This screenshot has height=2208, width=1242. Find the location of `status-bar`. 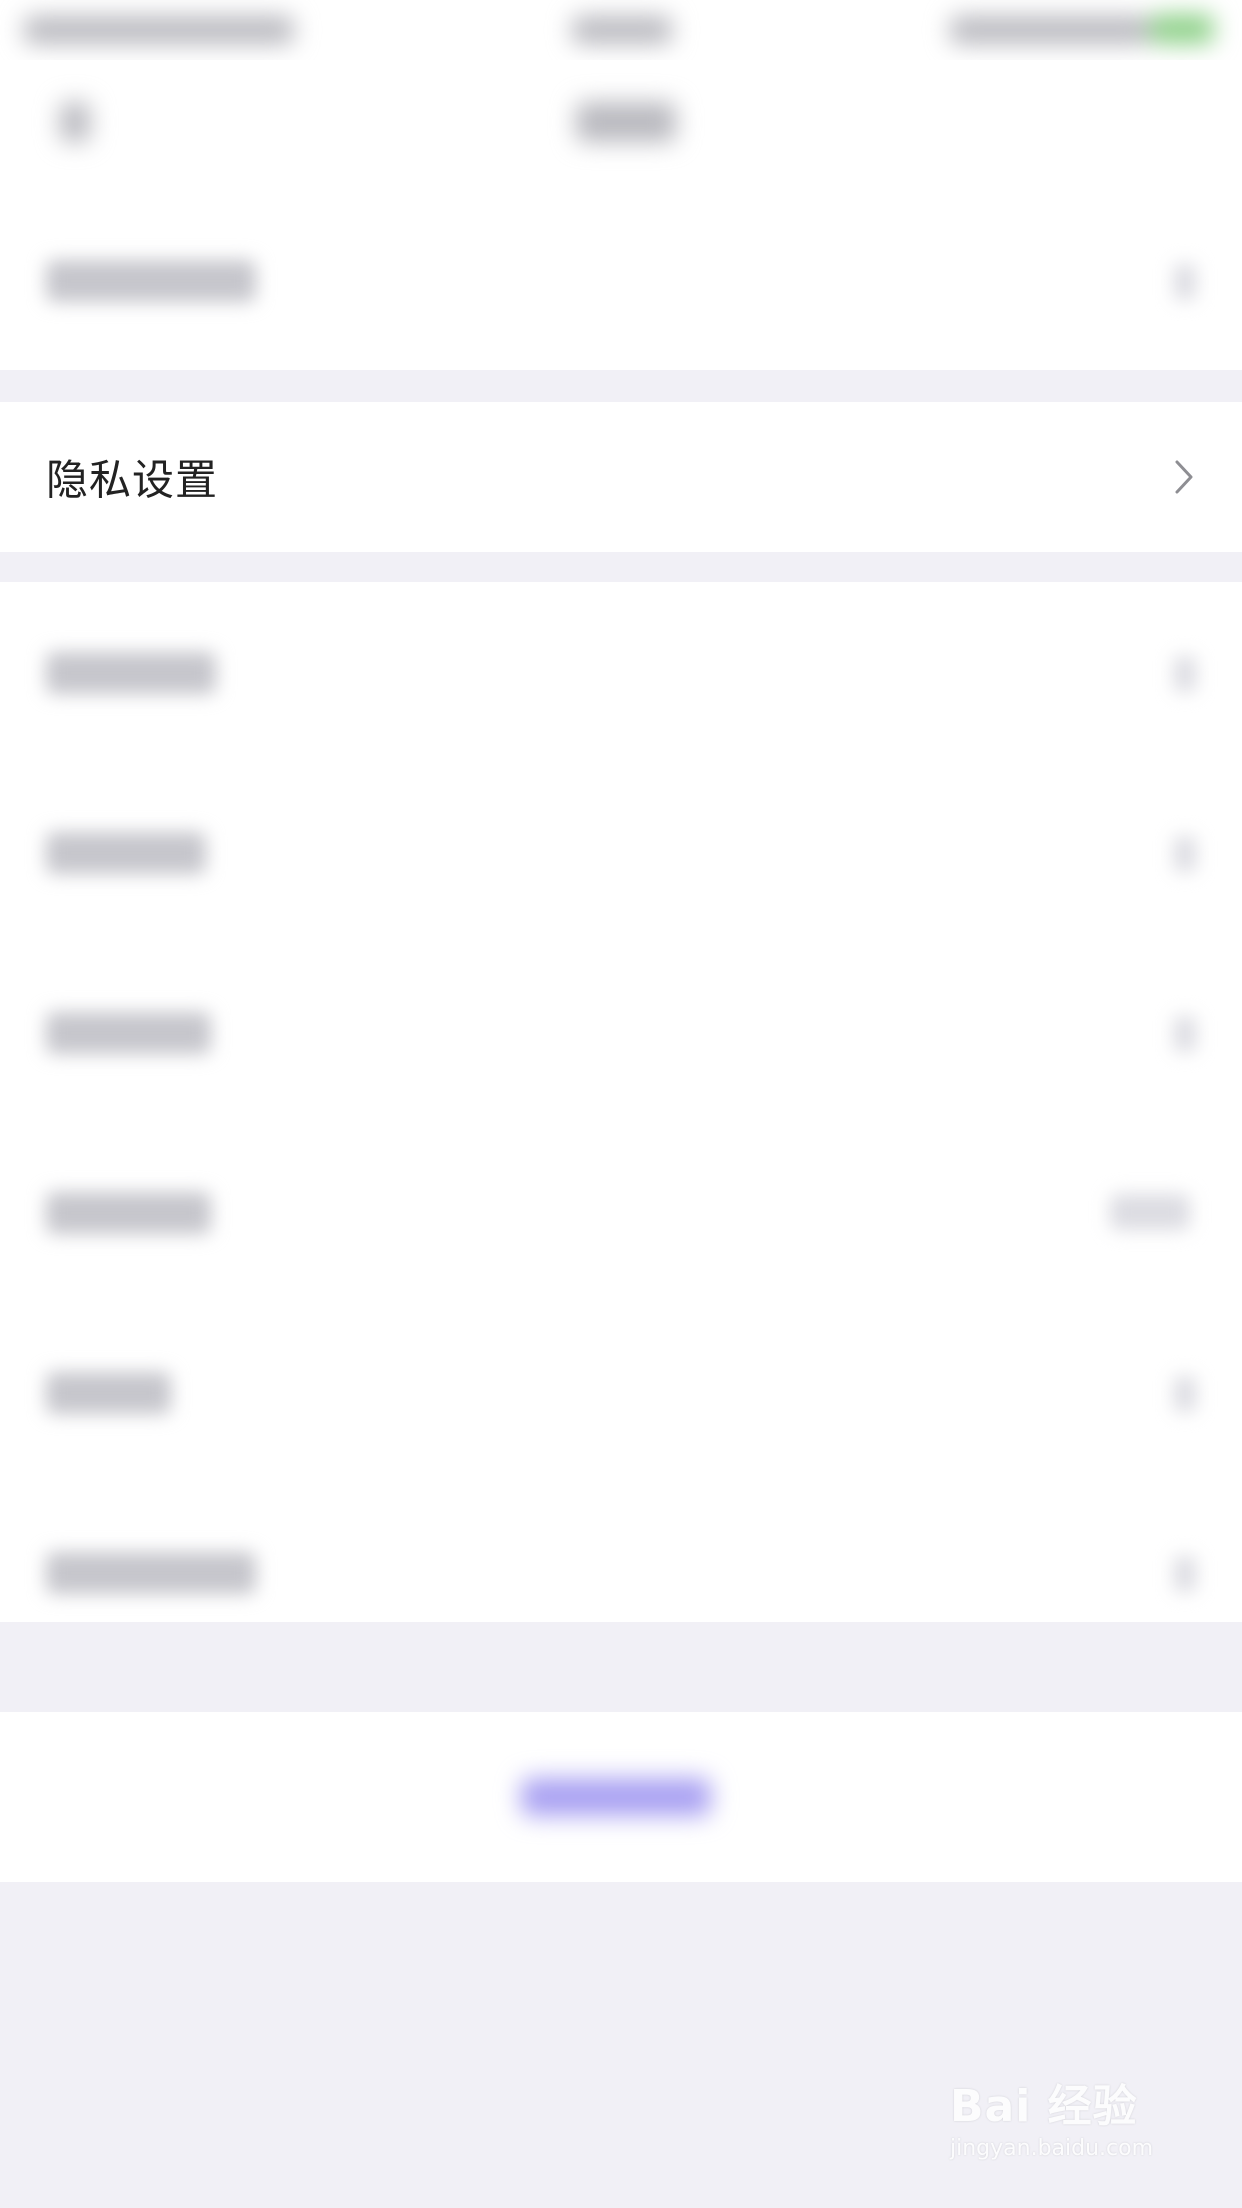

status-bar is located at coordinates (621, 30).